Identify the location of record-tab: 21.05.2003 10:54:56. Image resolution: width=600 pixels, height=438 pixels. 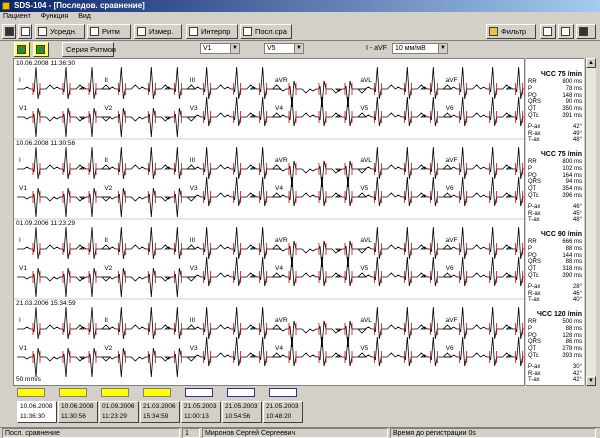
(242, 412).